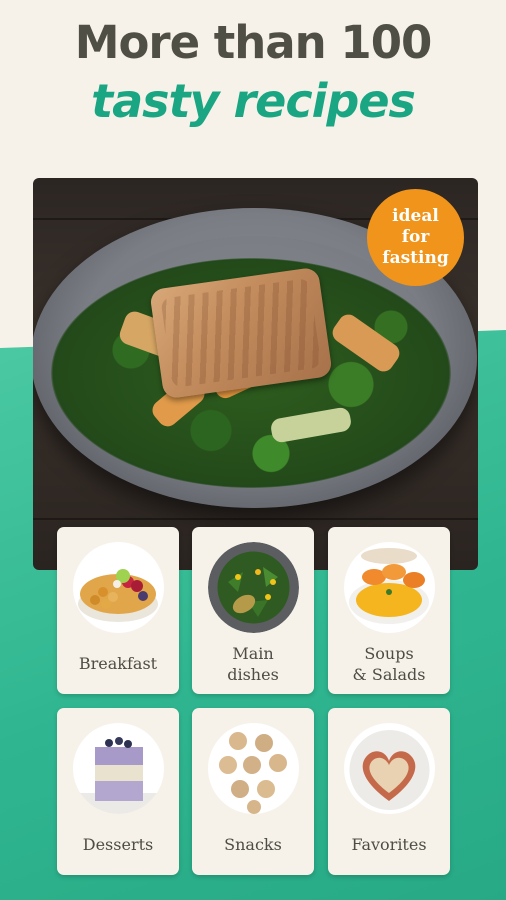 Image resolution: width=506 pixels, height=900 pixels. I want to click on category-label: Desserts, so click(118, 844).